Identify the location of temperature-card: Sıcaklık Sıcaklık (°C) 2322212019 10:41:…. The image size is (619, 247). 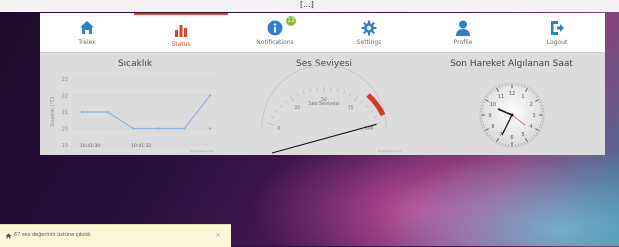
(135, 104).